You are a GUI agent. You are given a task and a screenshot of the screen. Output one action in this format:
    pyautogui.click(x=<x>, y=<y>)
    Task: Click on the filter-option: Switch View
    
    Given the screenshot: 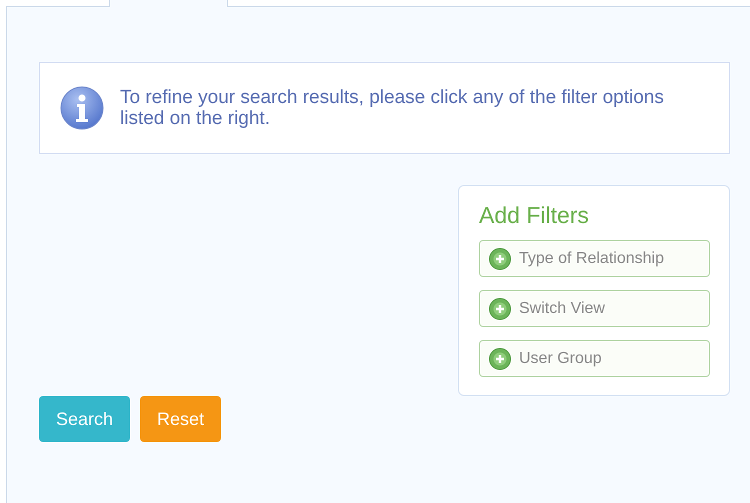 What is the action you would take?
    pyautogui.click(x=594, y=308)
    